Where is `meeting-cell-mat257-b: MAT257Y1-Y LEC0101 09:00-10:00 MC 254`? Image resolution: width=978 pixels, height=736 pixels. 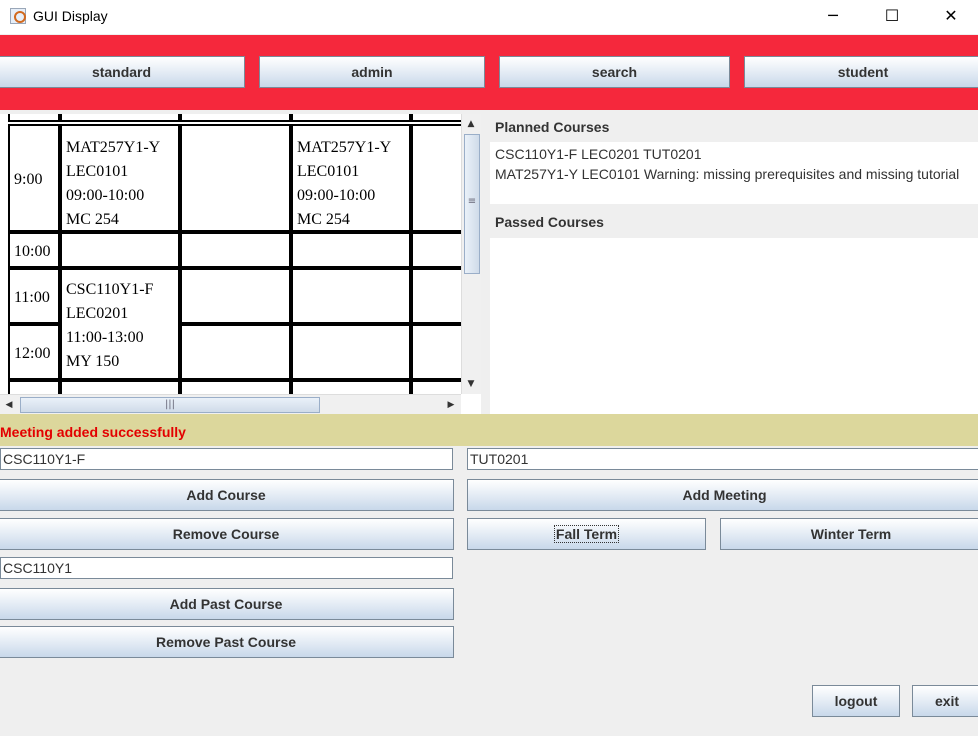
meeting-cell-mat257-b: MAT257Y1-Y LEC0101 09:00-10:00 MC 254 is located at coordinates (351, 178).